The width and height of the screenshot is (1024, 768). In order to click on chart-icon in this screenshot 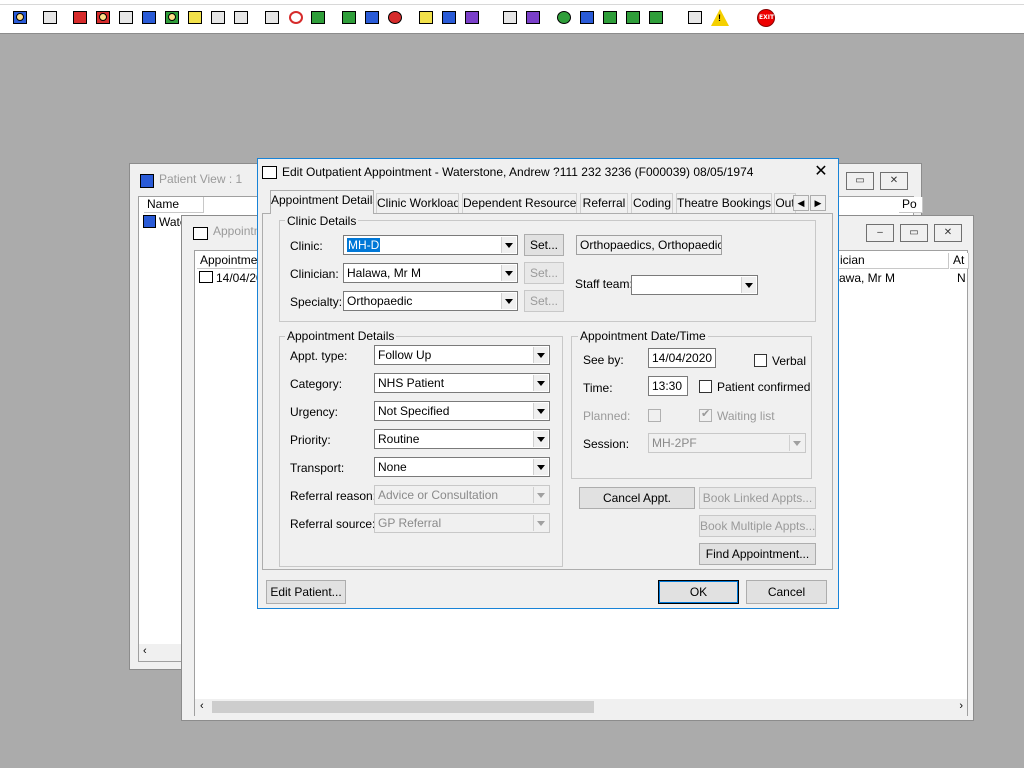, I will do `click(372, 18)`.